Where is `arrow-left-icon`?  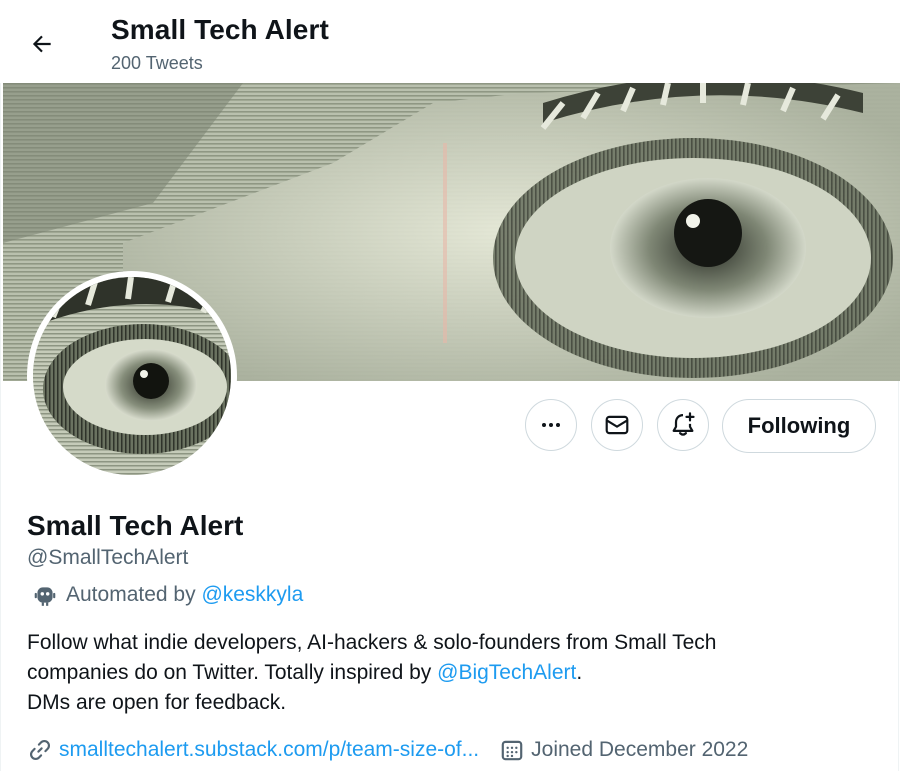 arrow-left-icon is located at coordinates (41, 44).